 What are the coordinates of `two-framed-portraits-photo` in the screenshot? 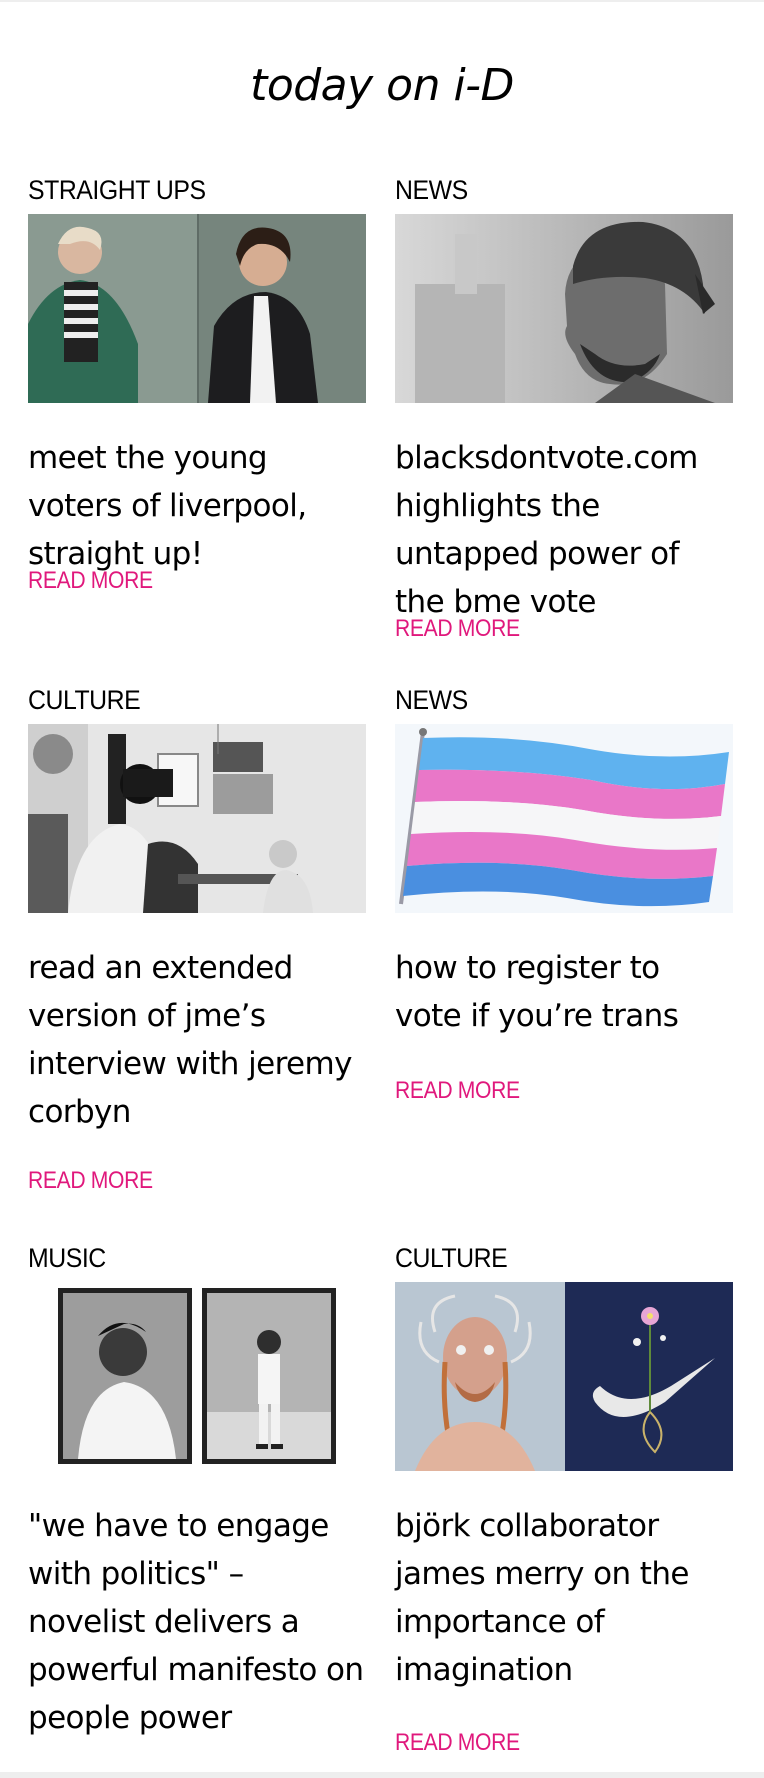 It's located at (197, 1376).